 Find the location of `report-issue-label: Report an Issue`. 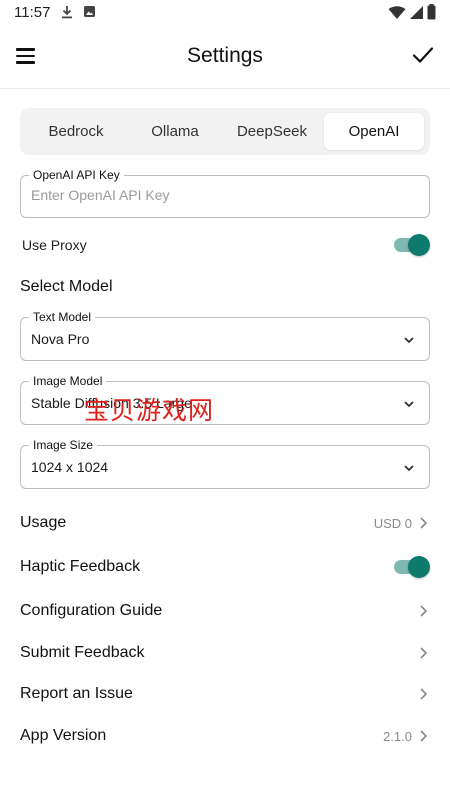

report-issue-label: Report an Issue is located at coordinates (76, 693).